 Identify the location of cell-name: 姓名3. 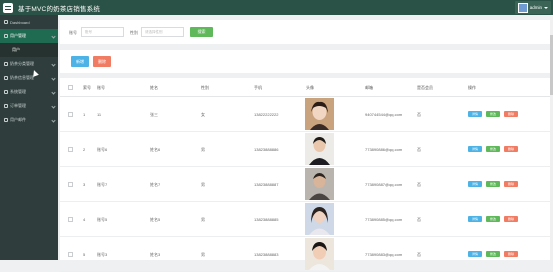
(155, 254).